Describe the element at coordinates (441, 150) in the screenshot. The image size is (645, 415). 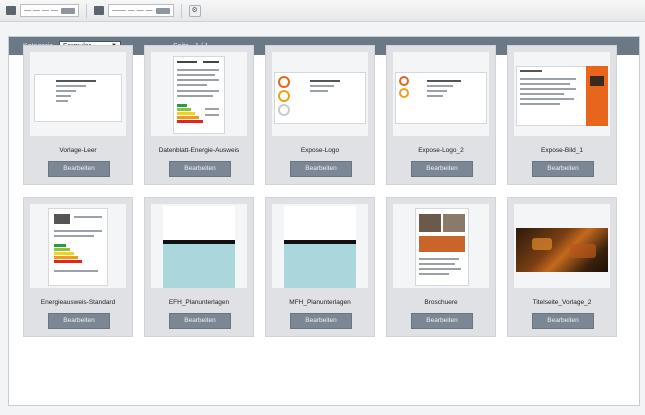
I see `template-name: Expose-Logo_2` at that location.